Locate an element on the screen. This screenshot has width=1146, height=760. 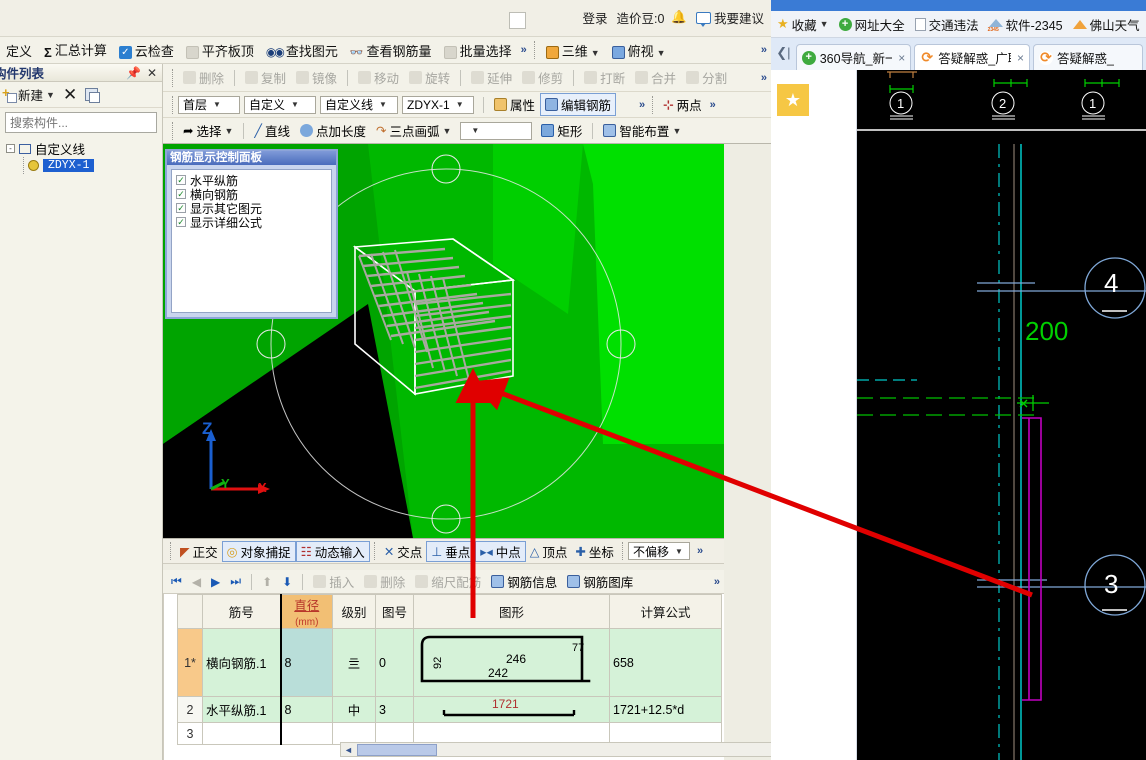
tool-line: ╱ 直线 is located at coordinates (272, 130).